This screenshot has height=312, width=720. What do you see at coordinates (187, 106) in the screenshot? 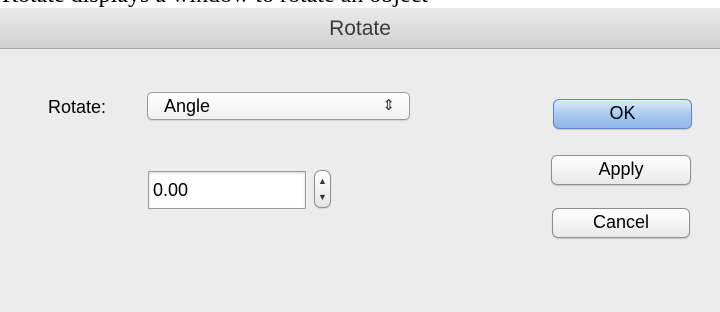
I see `rotate-mode-value: Angle` at bounding box center [187, 106].